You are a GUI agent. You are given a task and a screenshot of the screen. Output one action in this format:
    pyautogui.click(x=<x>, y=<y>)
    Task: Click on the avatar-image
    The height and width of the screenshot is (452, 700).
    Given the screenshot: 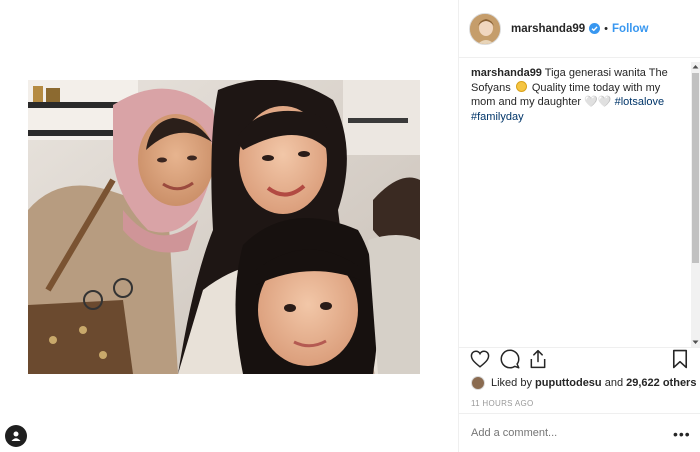 What is the action you would take?
    pyautogui.click(x=485, y=28)
    